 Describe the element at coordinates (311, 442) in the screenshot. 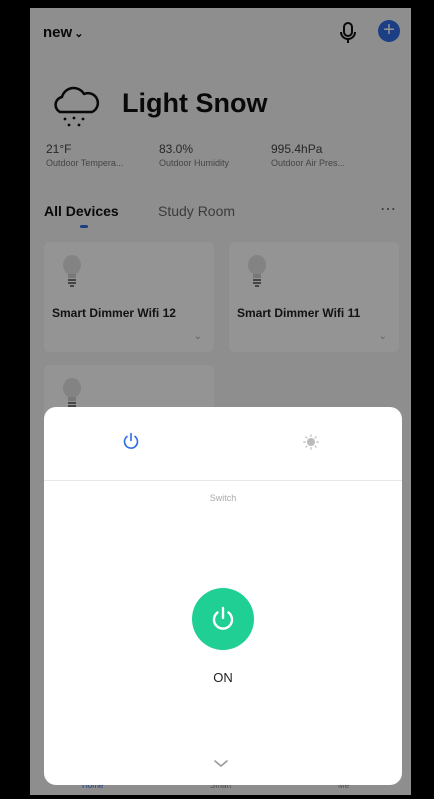

I see `brightness-tab-icon` at that location.